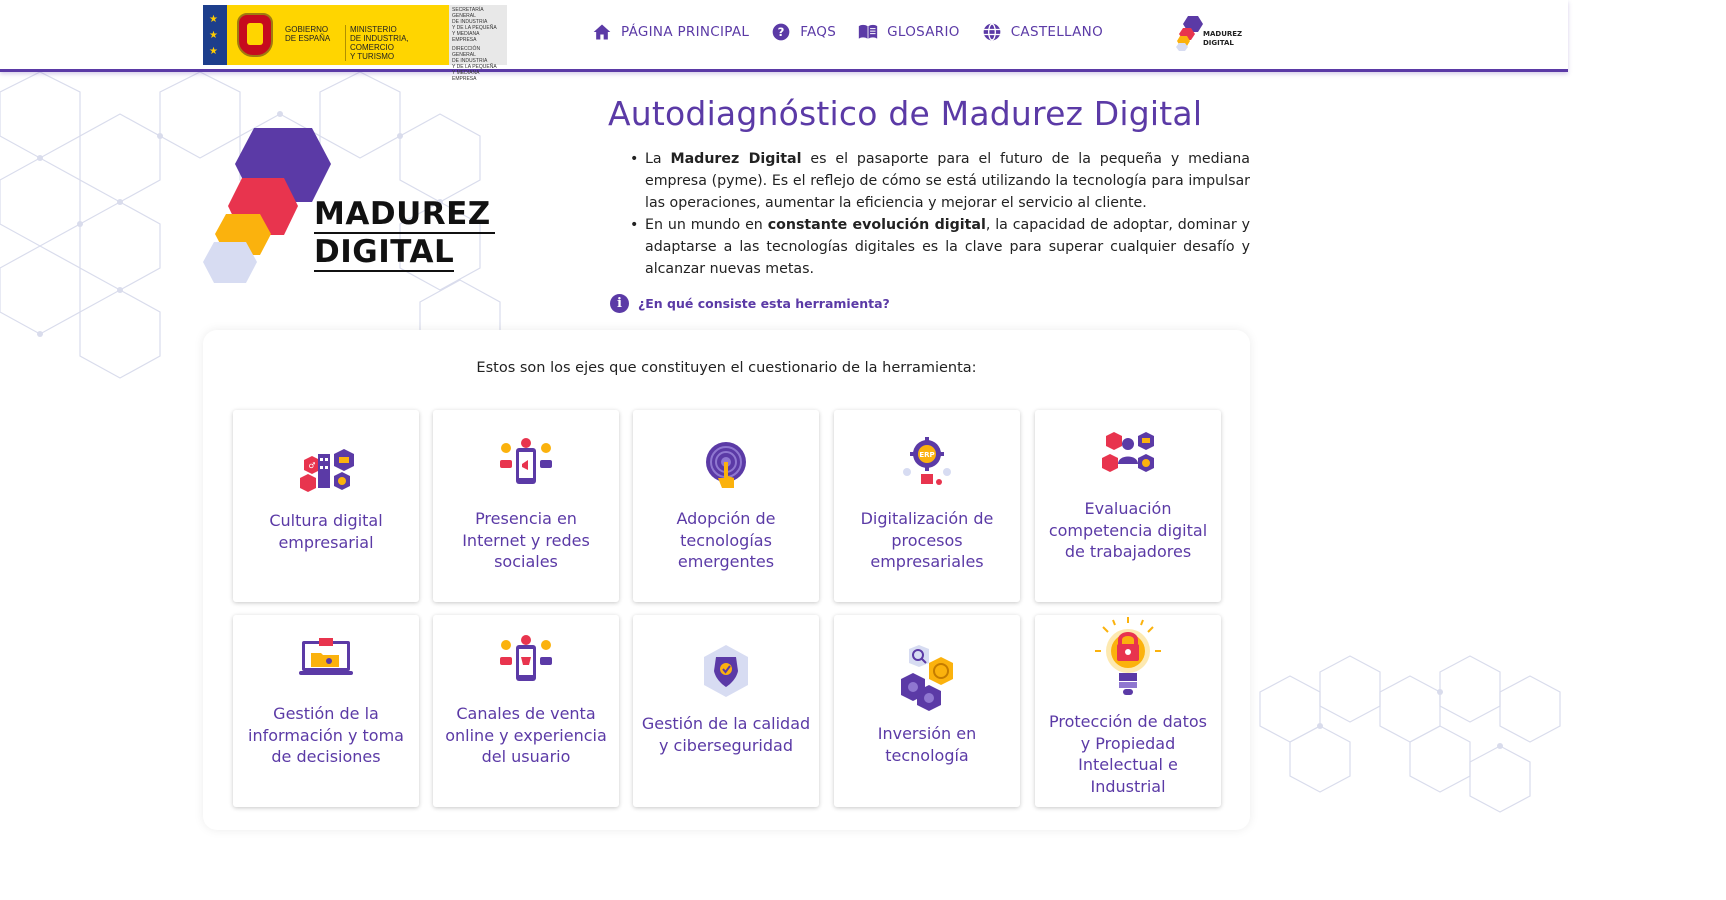 Image resolution: width=1726 pixels, height=900 pixels. Describe the element at coordinates (1128, 452) in the screenshot. I see `team-skills-icon` at that location.